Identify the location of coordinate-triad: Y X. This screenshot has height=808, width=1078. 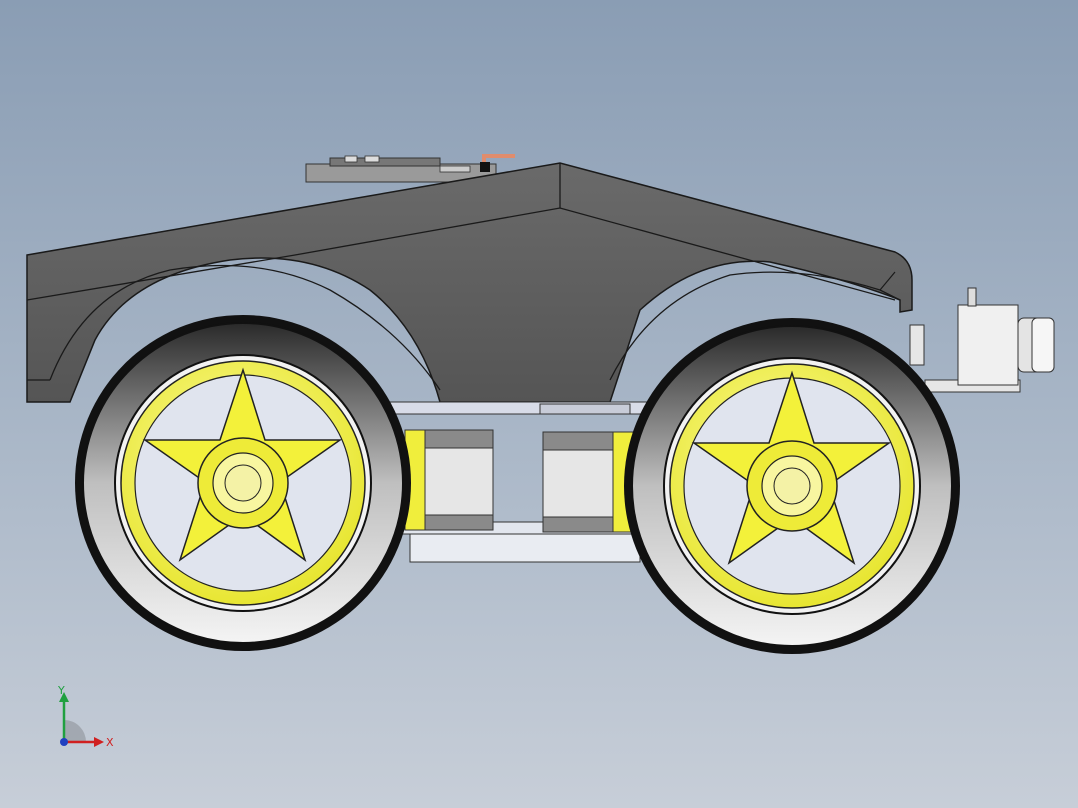
(88, 720).